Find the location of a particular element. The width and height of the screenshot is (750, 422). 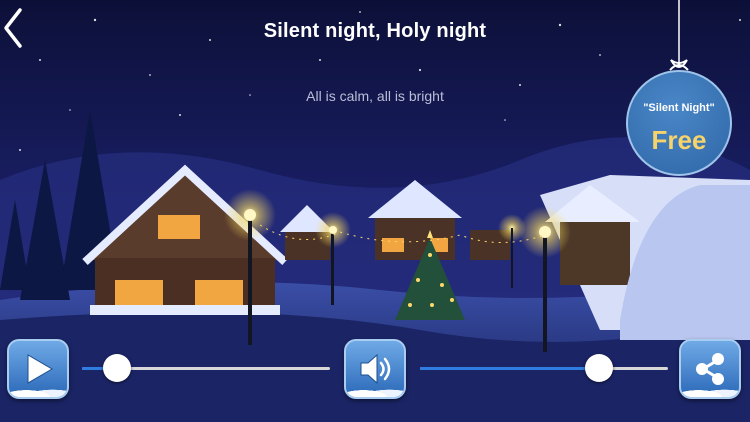

ornament-ball: "Silent Night" Free is located at coordinates (679, 123).